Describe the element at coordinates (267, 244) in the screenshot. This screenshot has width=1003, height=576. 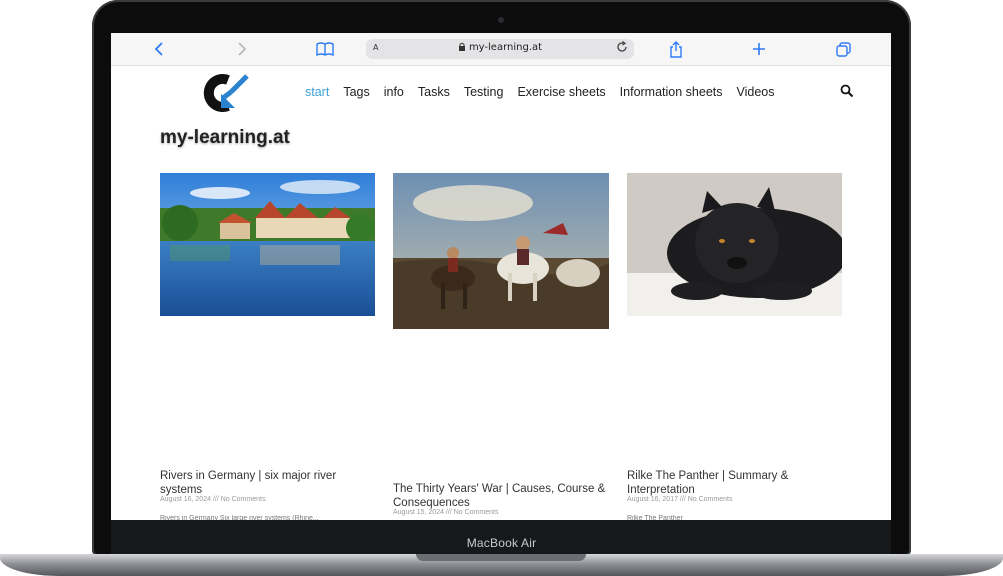
I see `post-image-rivers` at that location.